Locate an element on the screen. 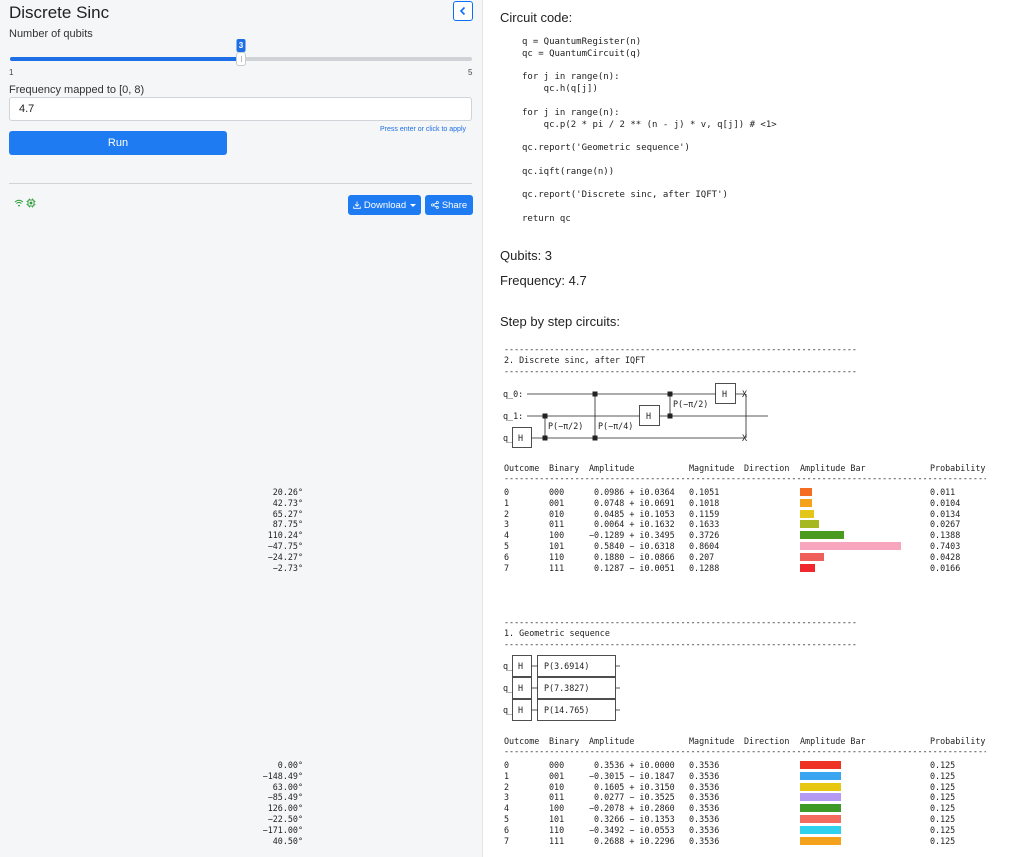 This screenshot has width=1010, height=857. qubits-label: Number of qubits is located at coordinates (51, 34).